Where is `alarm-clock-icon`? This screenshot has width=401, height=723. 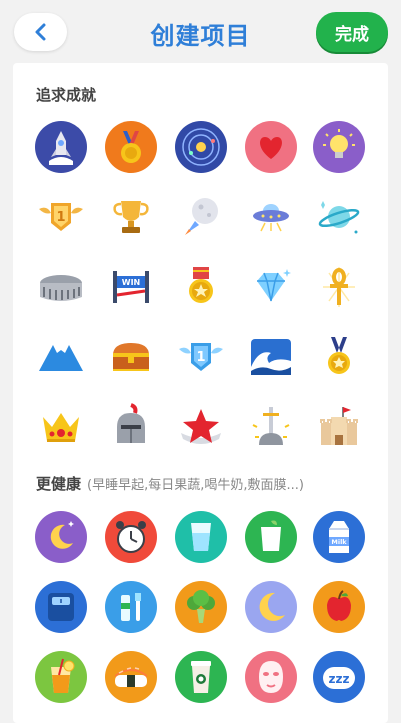
alarm-clock-icon is located at coordinates (131, 537).